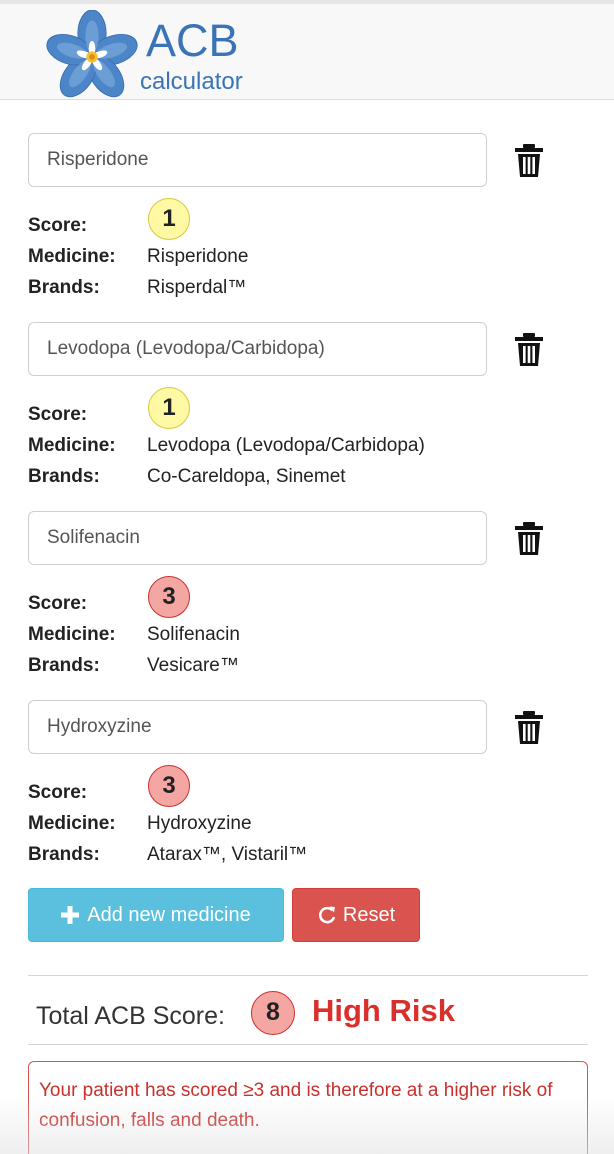  I want to click on reset-label: Reset, so click(369, 914).